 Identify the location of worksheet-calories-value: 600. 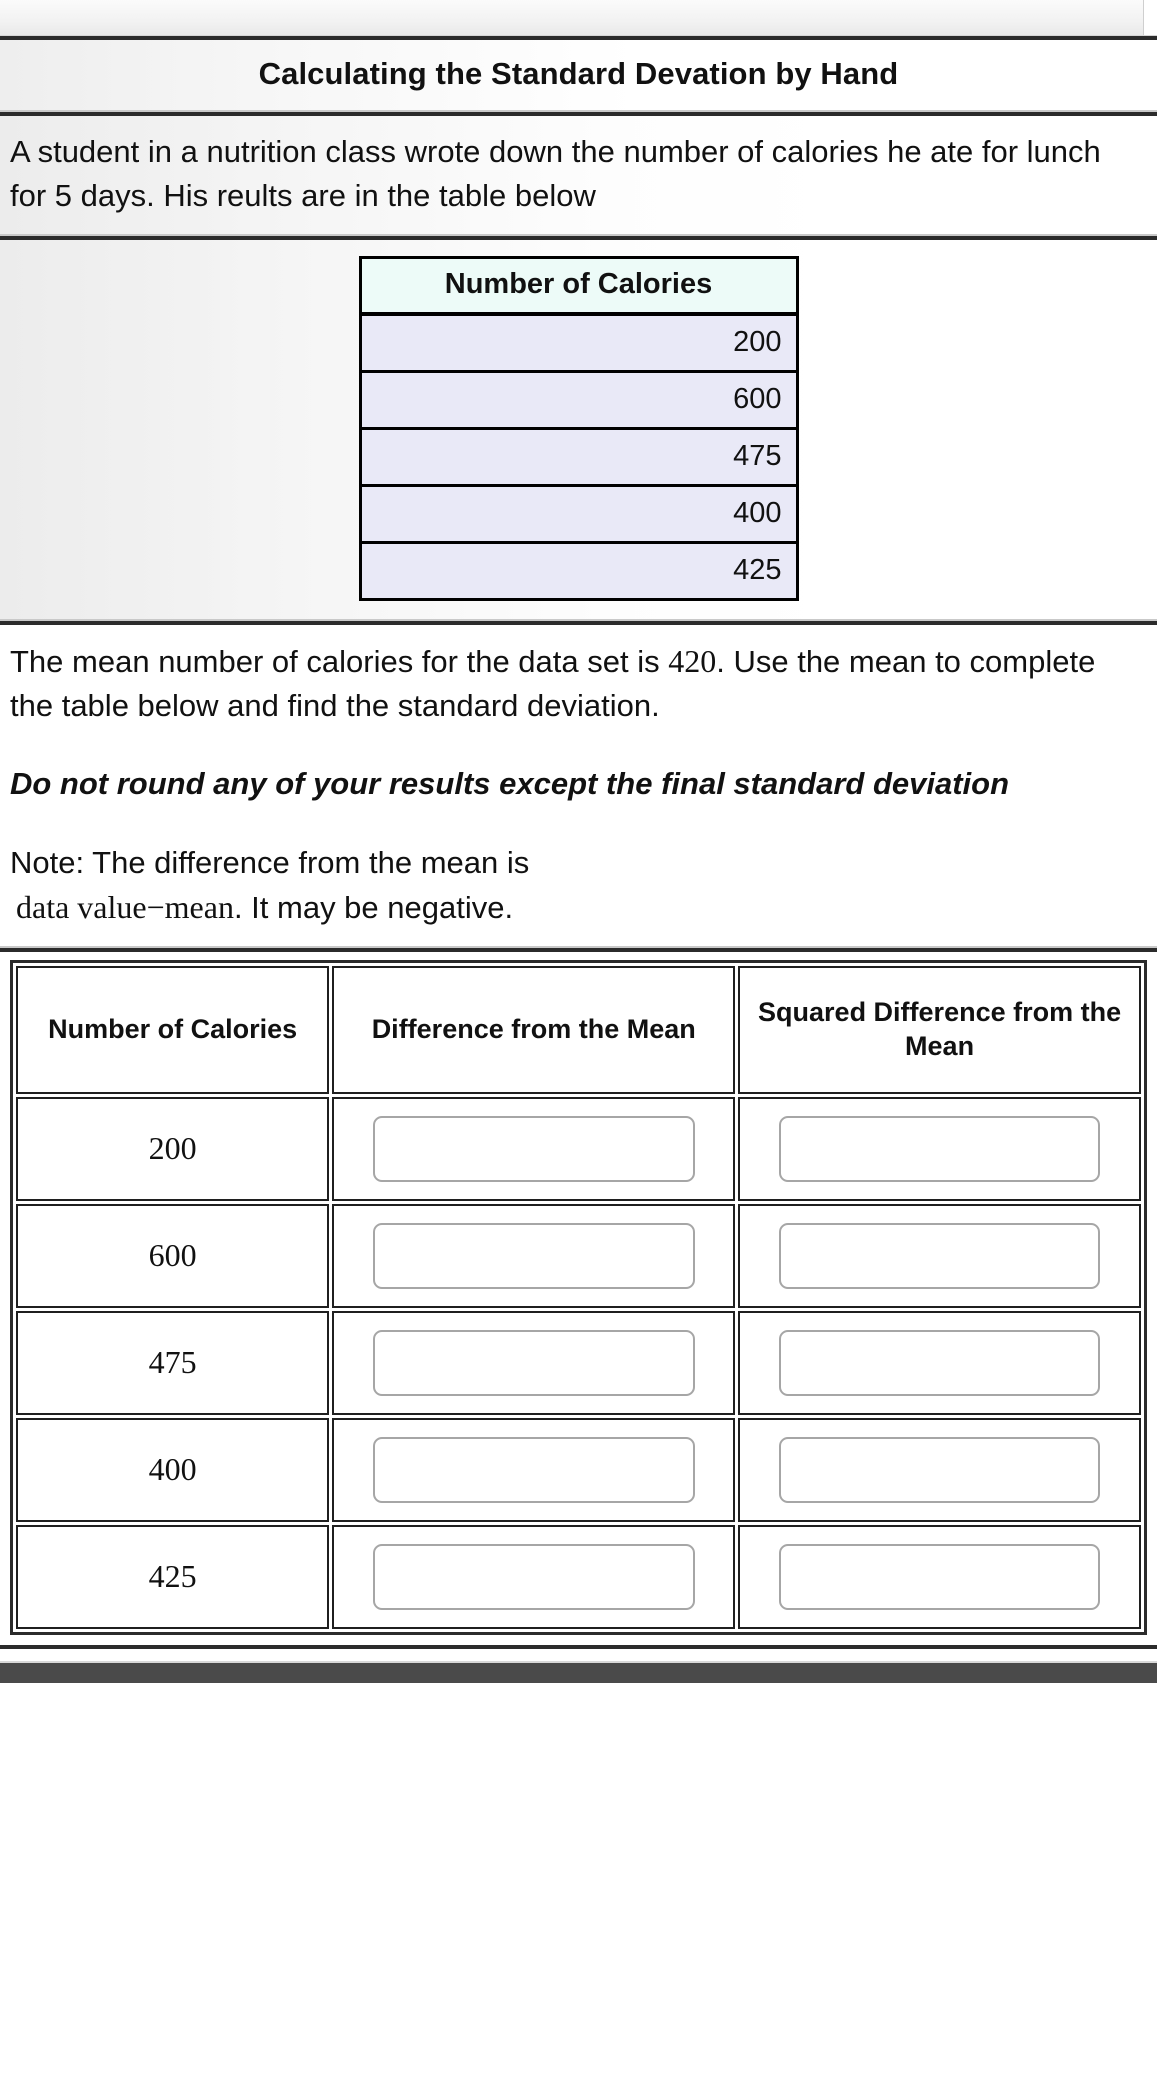
(173, 1255).